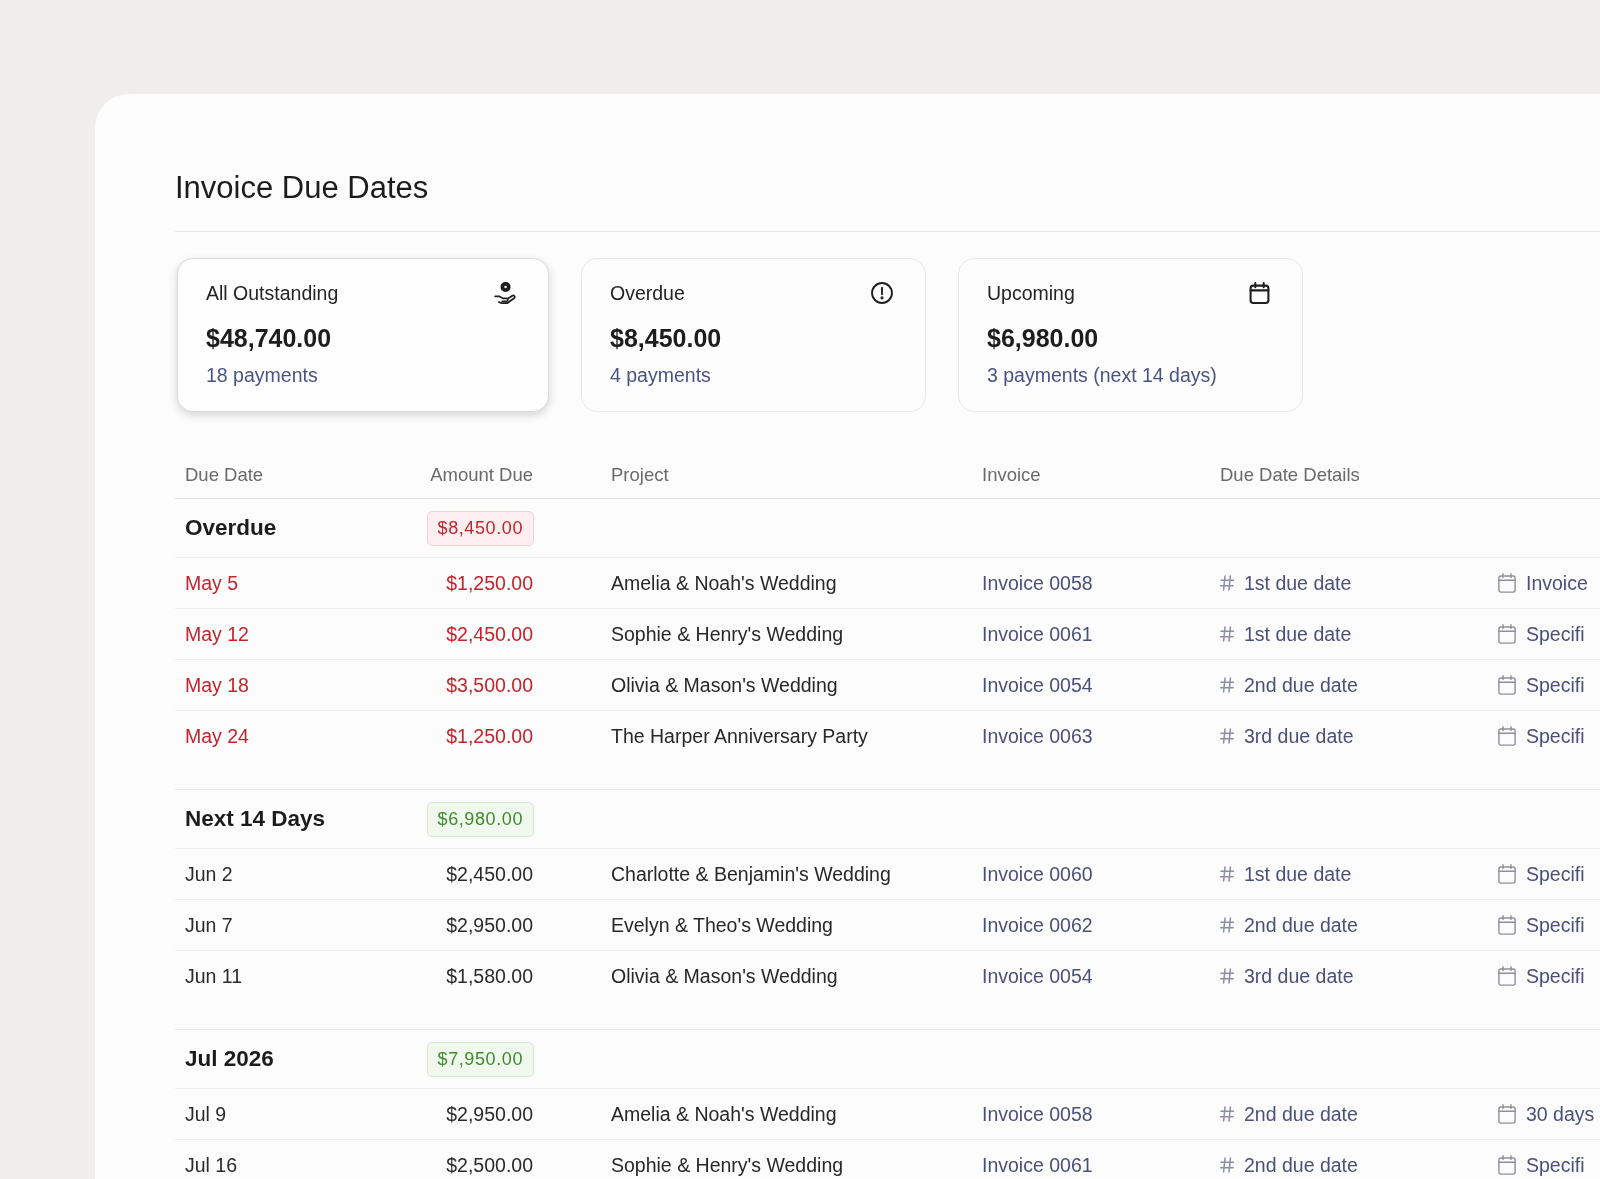 Image resolution: width=1600 pixels, height=1179 pixels. I want to click on due-date-detail: 30 days, so click(1560, 1114).